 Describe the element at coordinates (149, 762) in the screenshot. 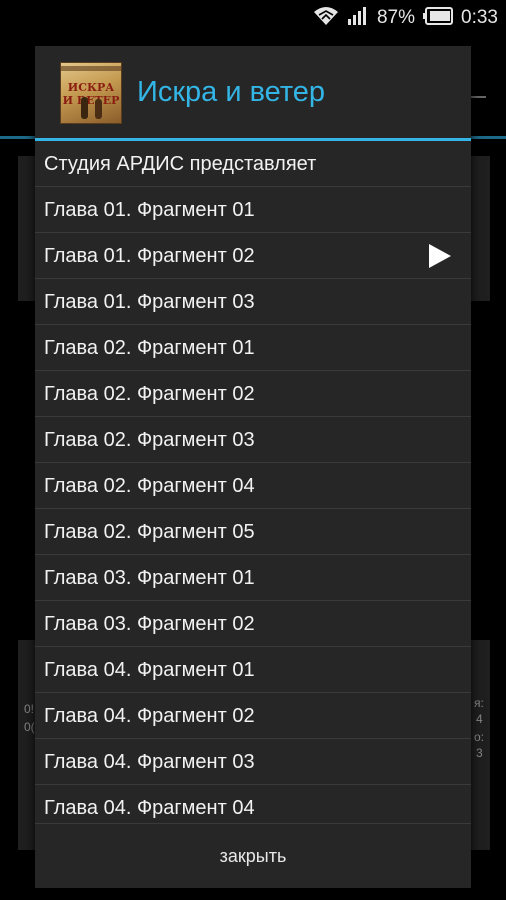

I see `track-label: Глава 04. Фрагмент 03` at that location.